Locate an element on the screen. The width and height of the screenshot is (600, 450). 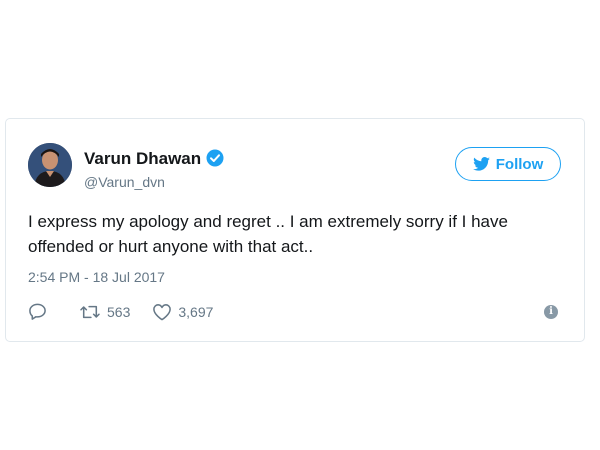
like-count: 3,697 is located at coordinates (196, 311).